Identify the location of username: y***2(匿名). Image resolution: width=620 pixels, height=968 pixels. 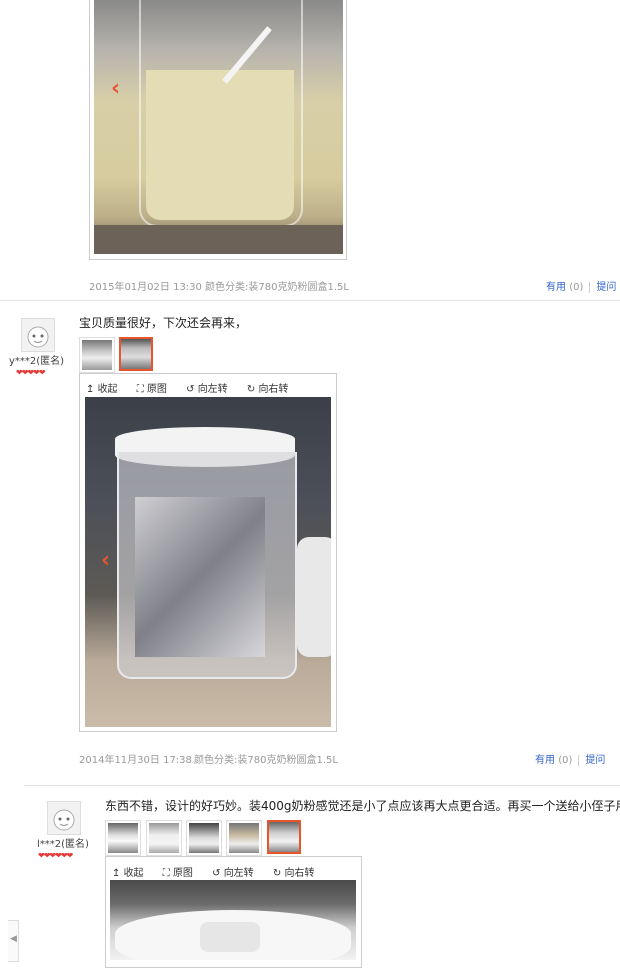
(36, 359).